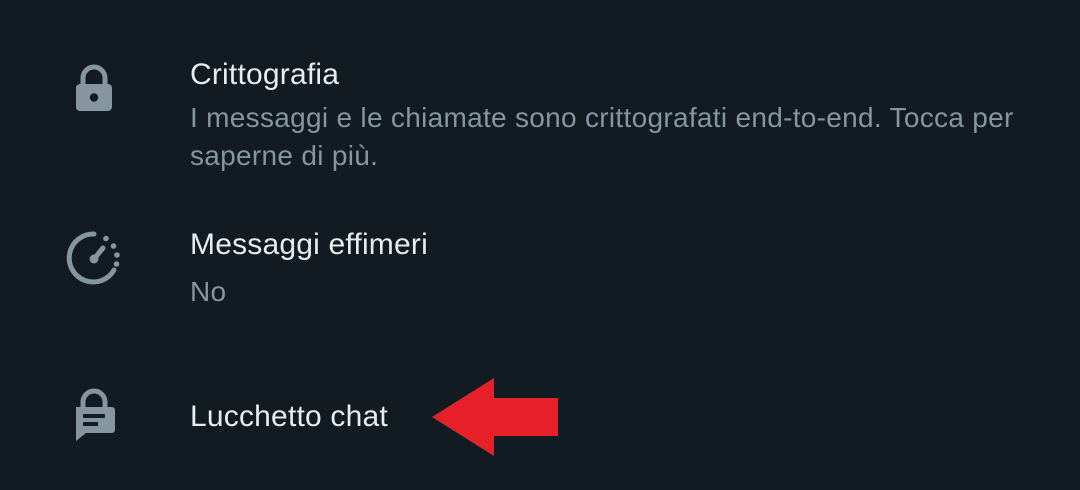 The image size is (1080, 490). Describe the element at coordinates (495, 417) in the screenshot. I see `red-arrow-icon` at that location.